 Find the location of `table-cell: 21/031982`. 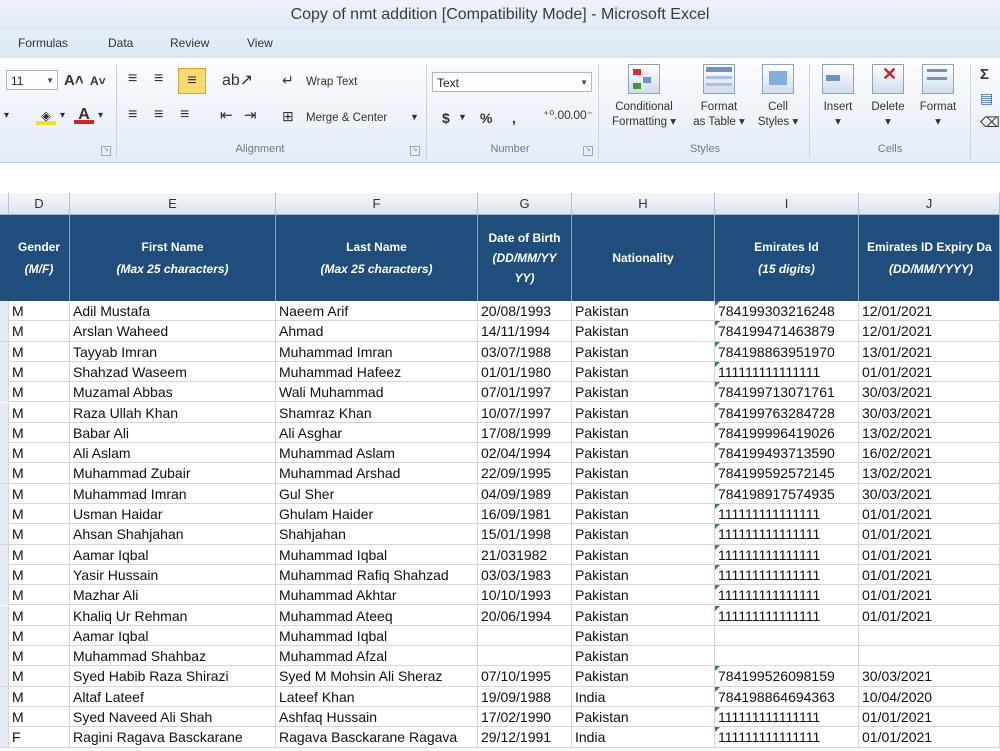

table-cell: 21/031982 is located at coordinates (525, 554).